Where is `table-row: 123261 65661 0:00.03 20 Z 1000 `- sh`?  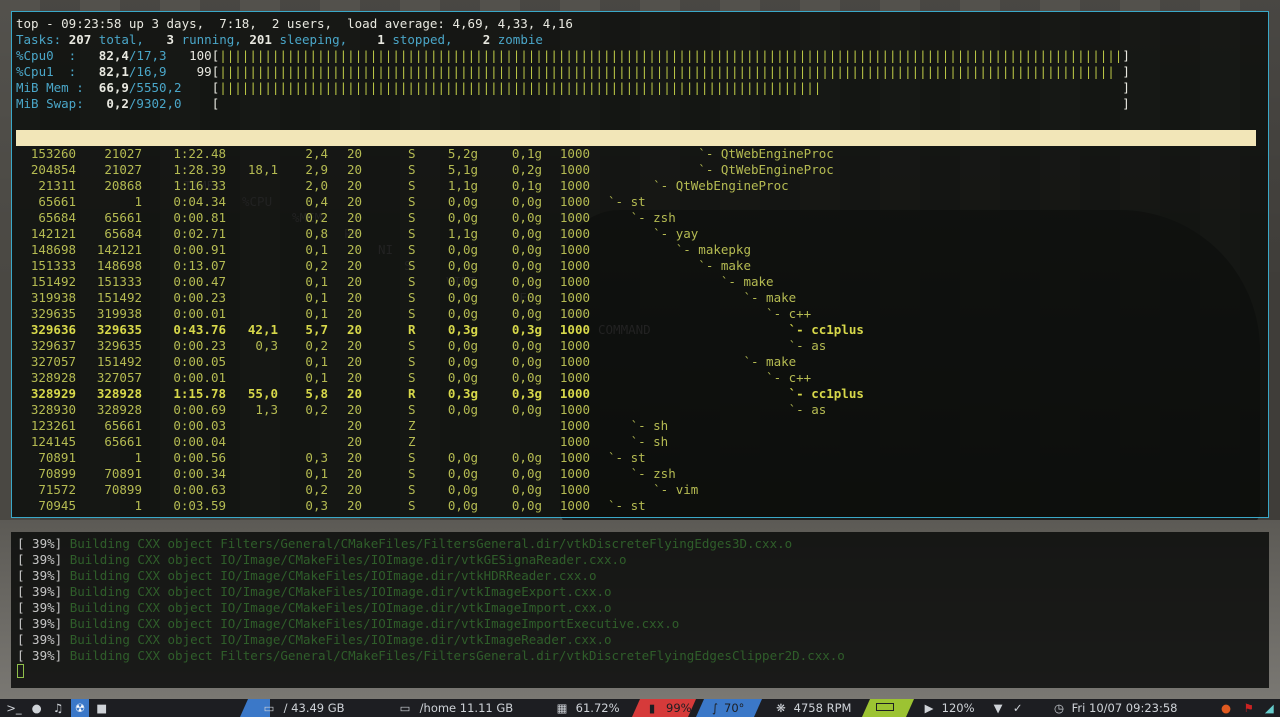 table-row: 123261 65661 0:00.03 20 Z 1000 `- sh is located at coordinates (636, 426).